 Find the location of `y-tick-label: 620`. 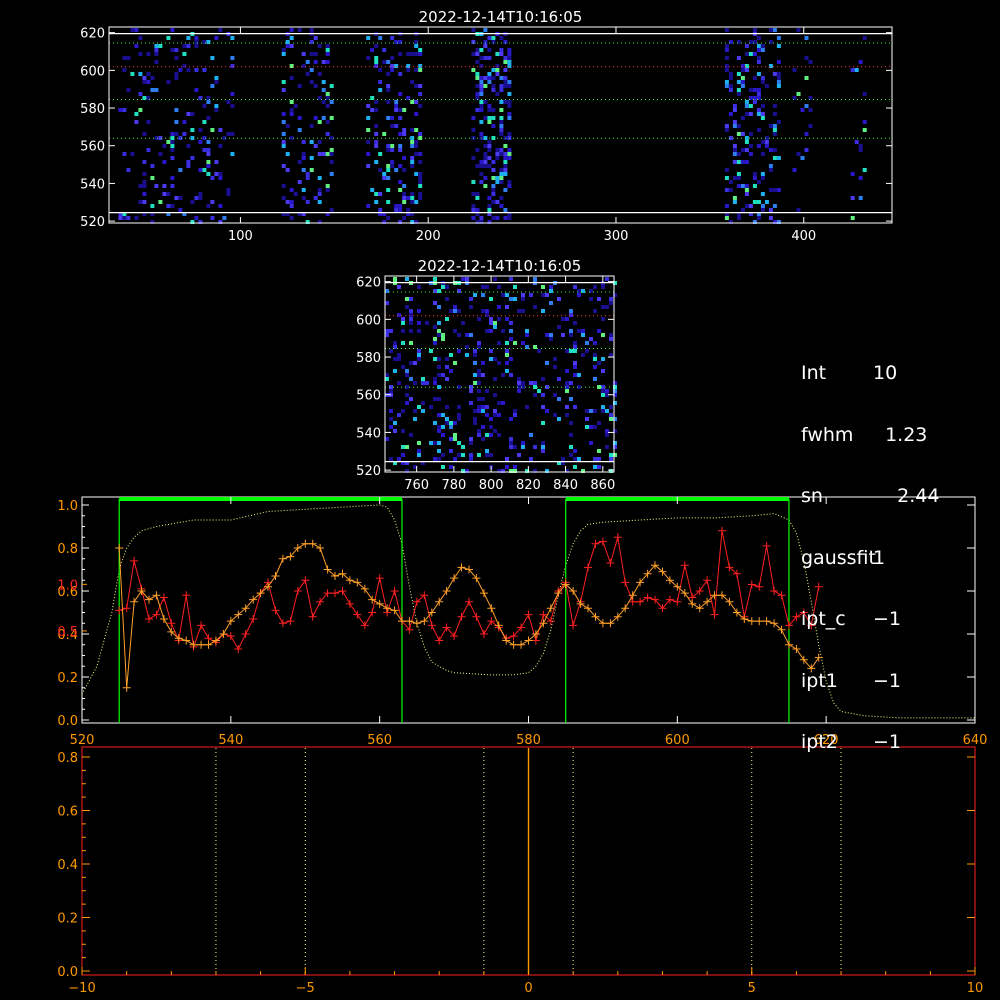

y-tick-label: 620 is located at coordinates (92, 34).